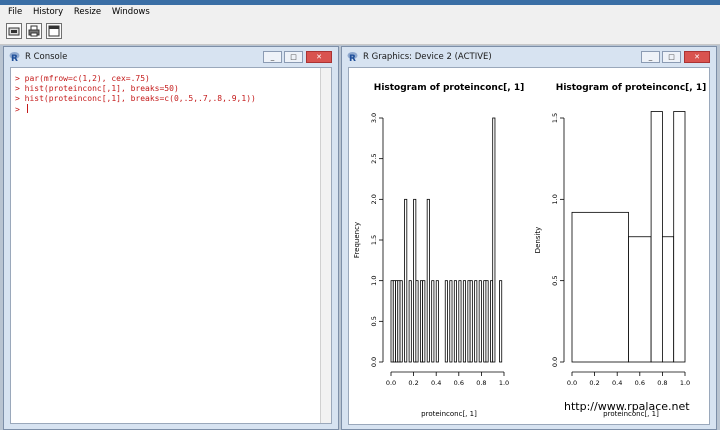 This screenshot has height=430, width=720. Describe the element at coordinates (82, 78) in the screenshot. I see `console-line: > par(mfrow=c(1,2), cex=.75)` at that location.